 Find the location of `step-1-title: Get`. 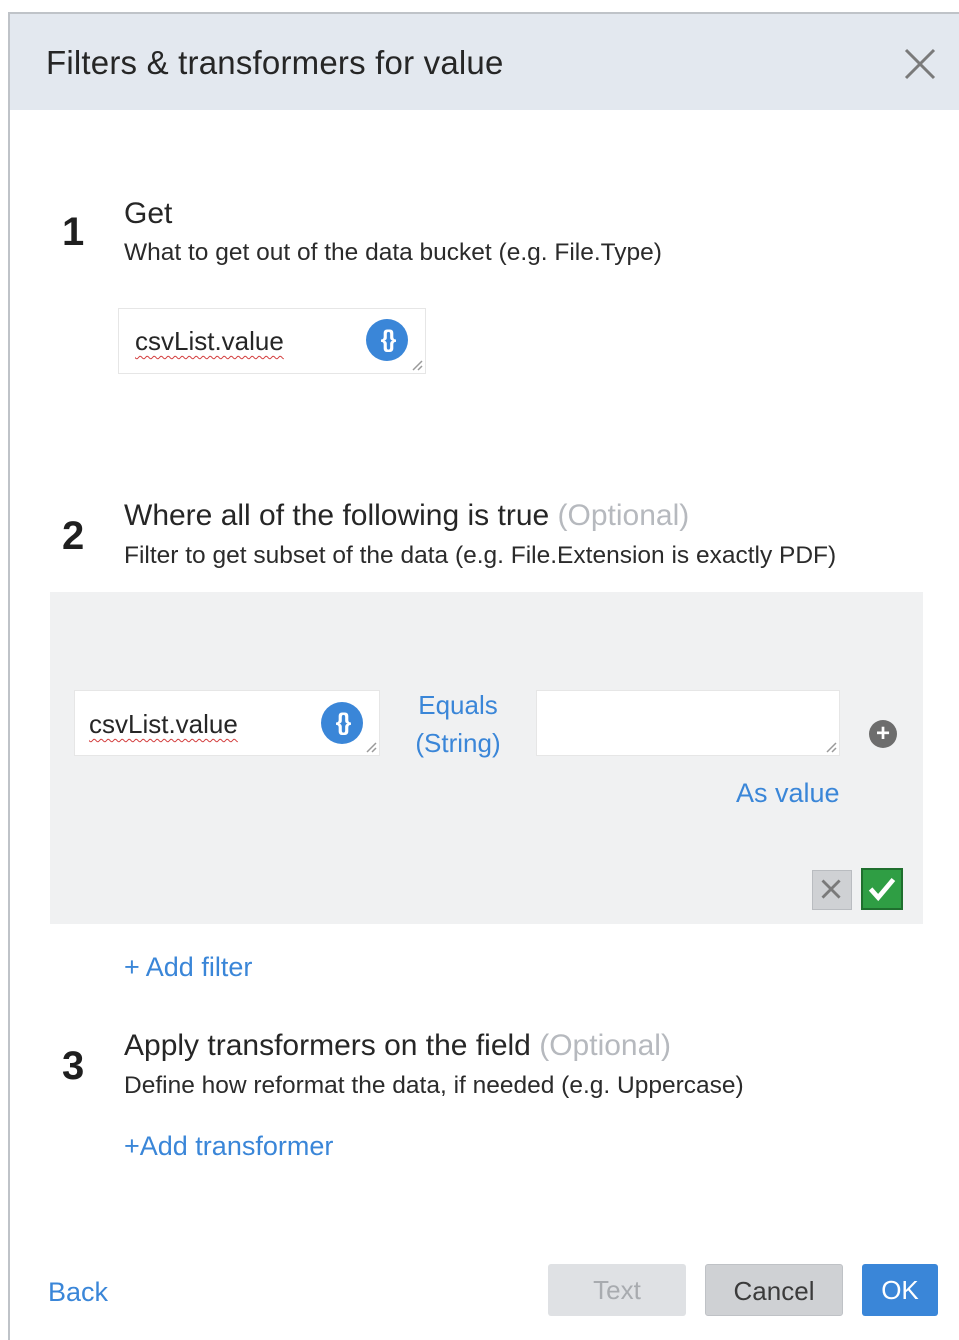

step-1-title: Get is located at coordinates (148, 213).